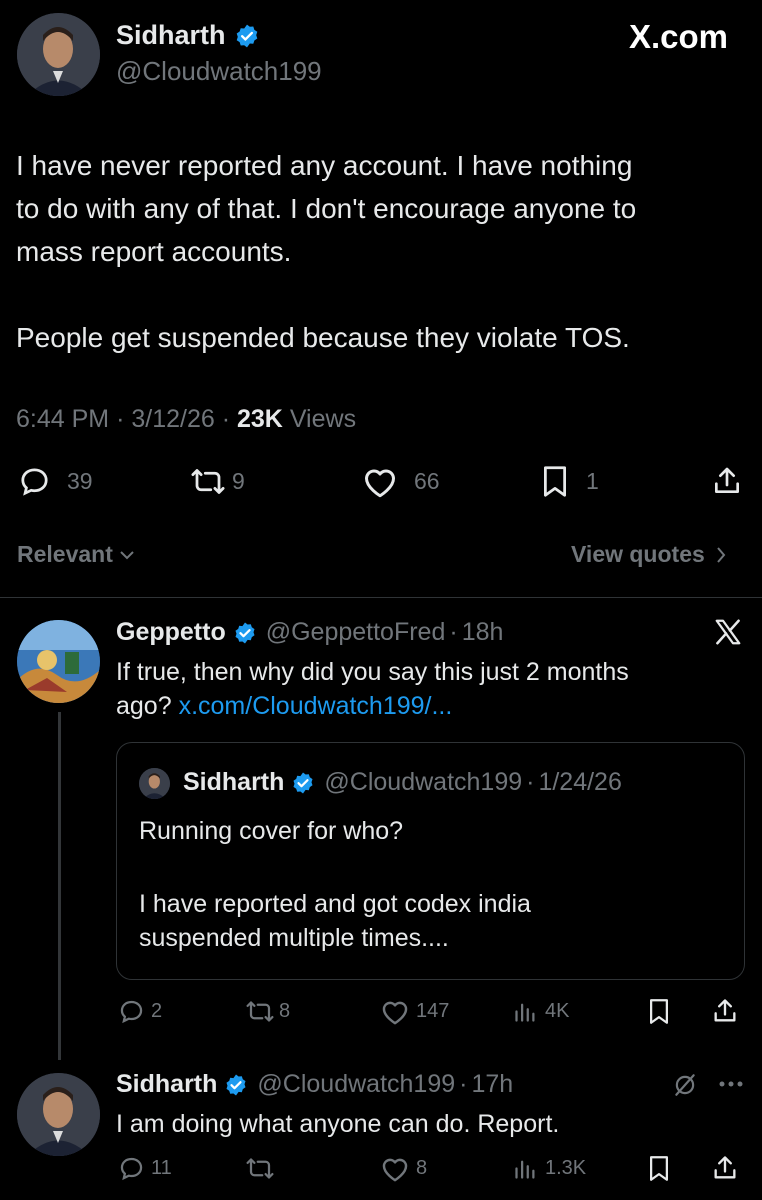 Image resolution: width=762 pixels, height=1200 pixels. What do you see at coordinates (62, 419) in the screenshot?
I see `post-time: 6:44 PM` at bounding box center [62, 419].